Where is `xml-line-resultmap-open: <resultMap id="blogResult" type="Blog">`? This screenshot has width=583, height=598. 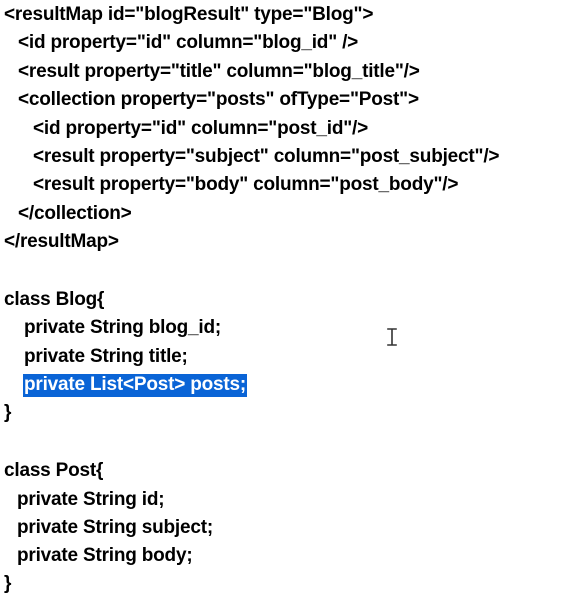
xml-line-resultmap-open: <resultMap id="blogResult" type="Blog"> is located at coordinates (189, 14).